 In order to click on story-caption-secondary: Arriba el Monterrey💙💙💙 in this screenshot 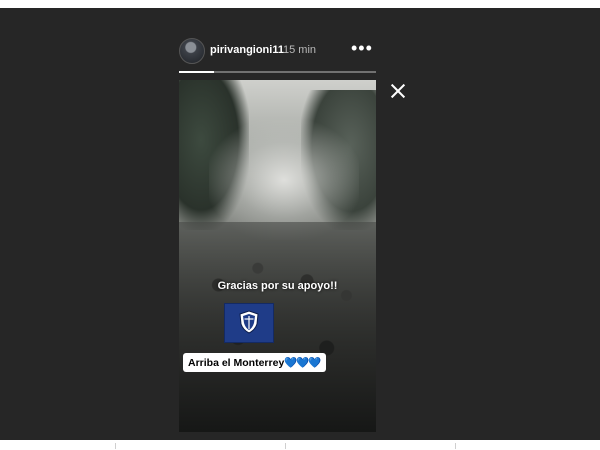, I will do `click(254, 362)`.